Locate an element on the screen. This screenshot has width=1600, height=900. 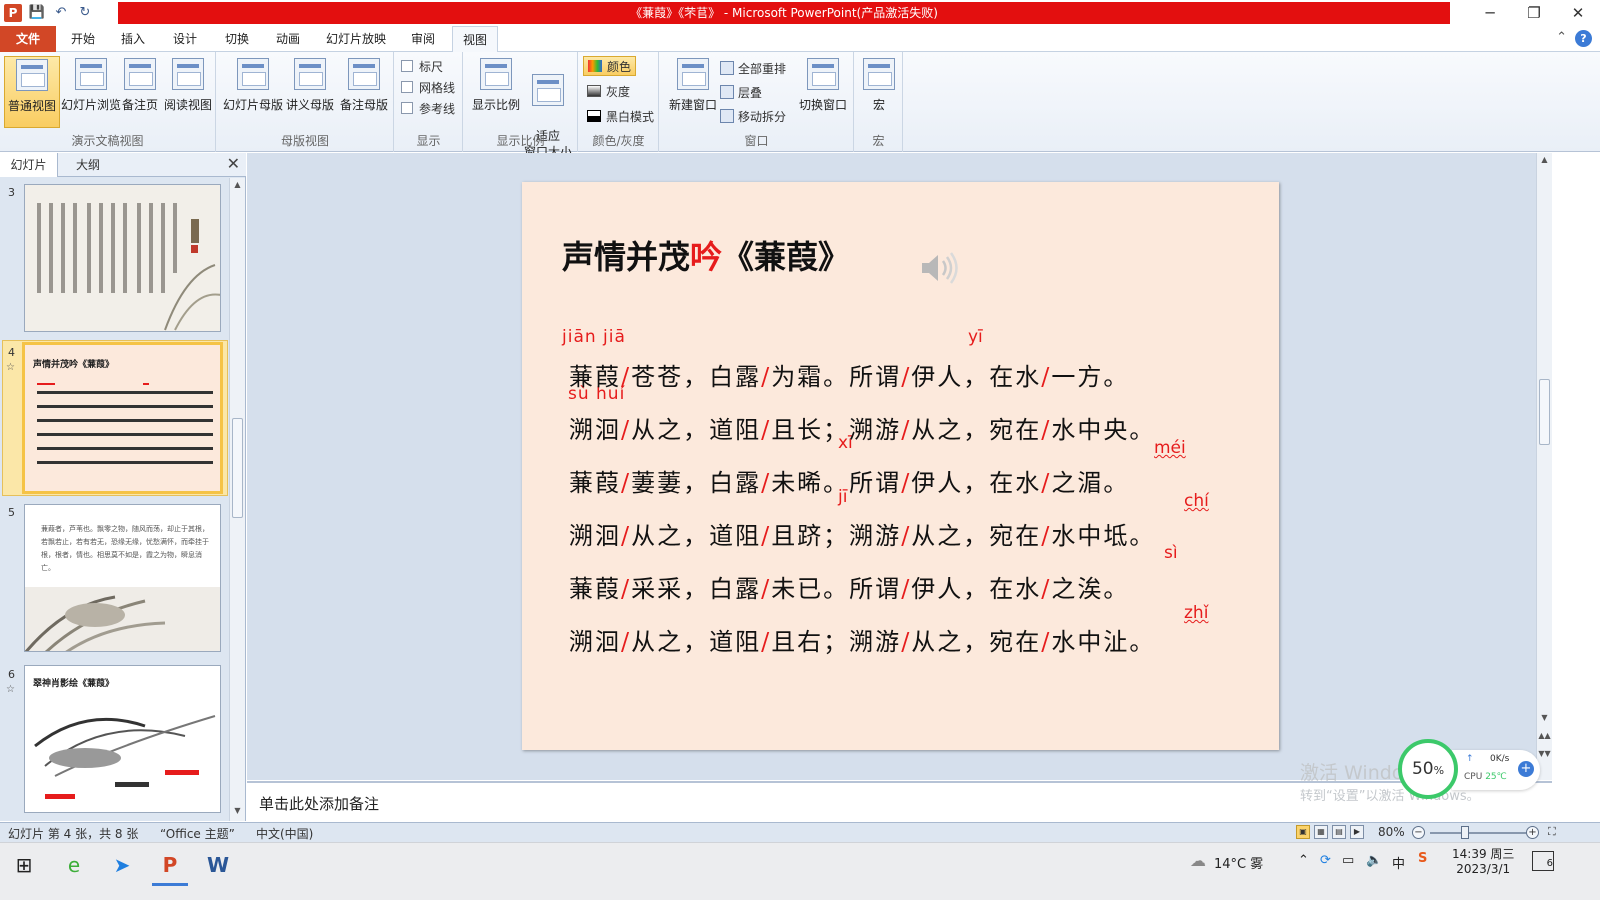
slide-sorter-button: 幻灯片浏览 is located at coordinates (91, 92).